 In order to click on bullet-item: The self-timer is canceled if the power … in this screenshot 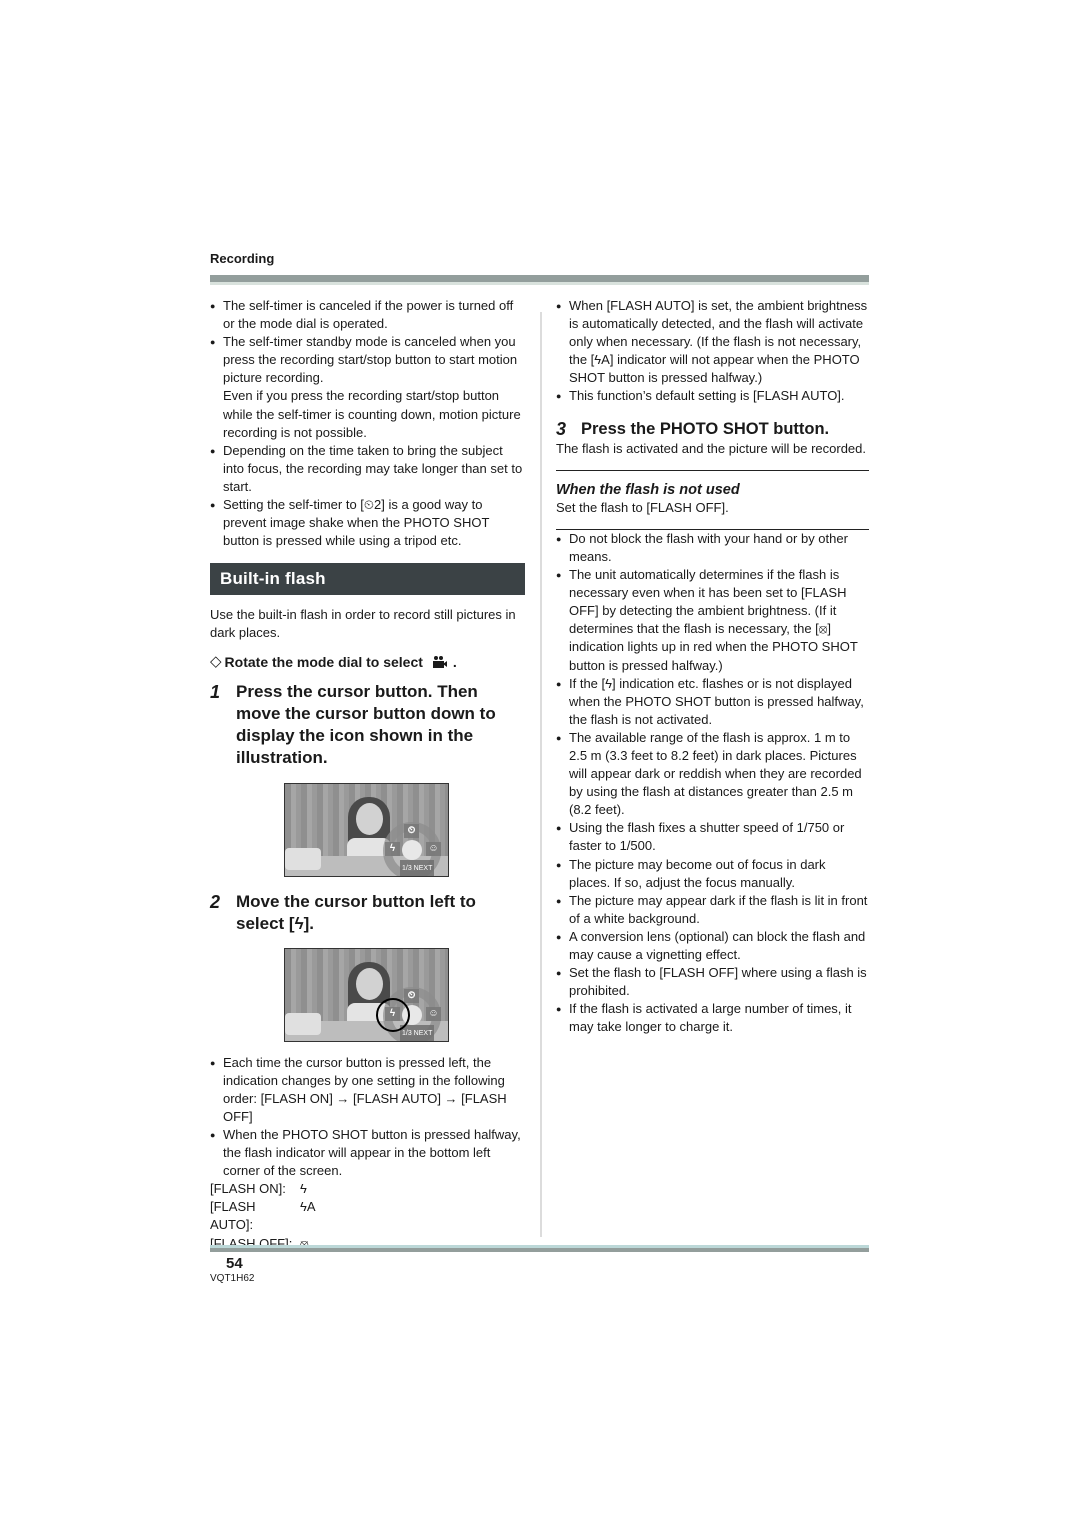, I will do `click(367, 315)`.